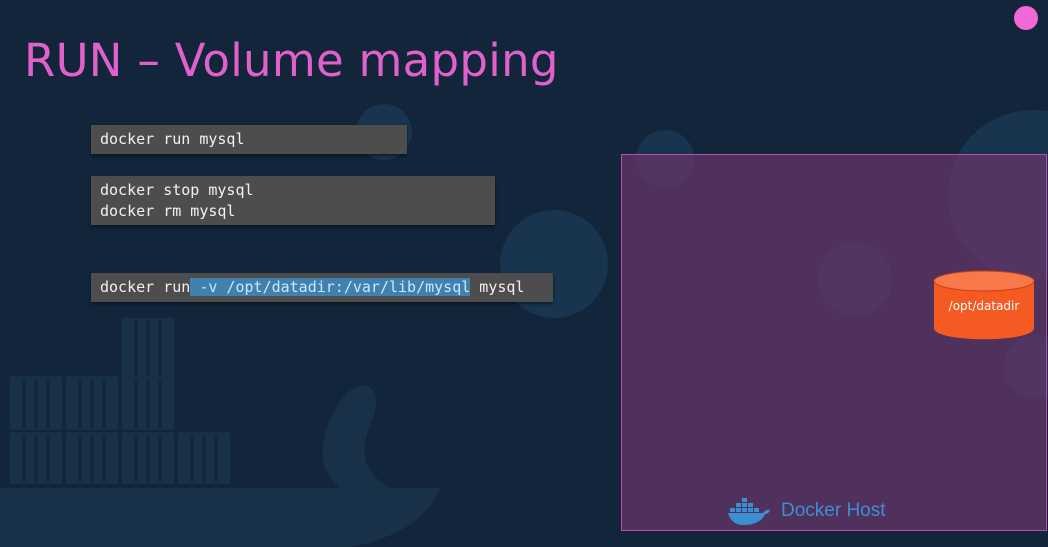 This screenshot has height=547, width=1048. Describe the element at coordinates (177, 190) in the screenshot. I see `command-line: docker stop mysql` at that location.